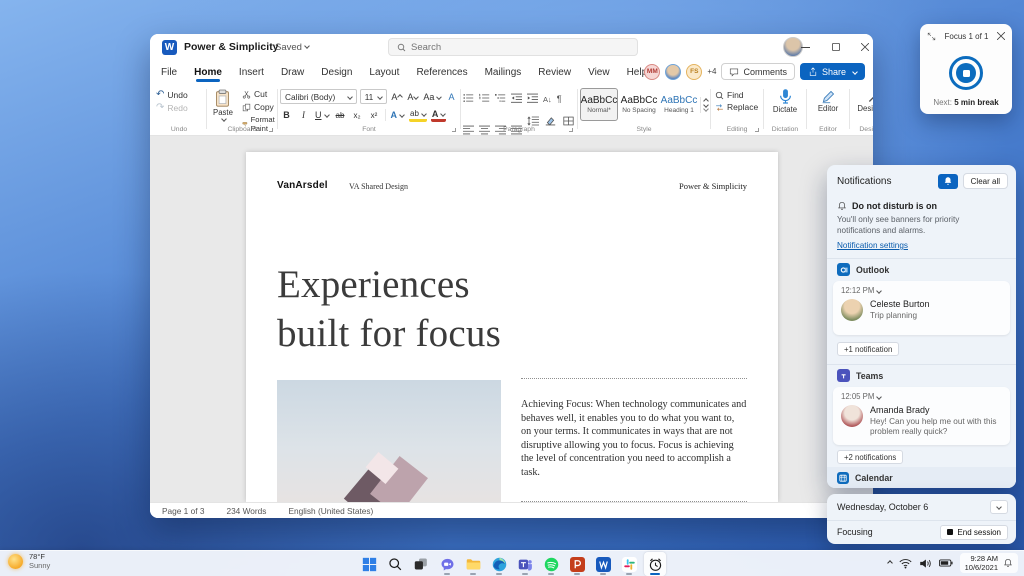 The height and width of the screenshot is (576, 1024). I want to click on collaborator-avatar-photo, so click(673, 71).